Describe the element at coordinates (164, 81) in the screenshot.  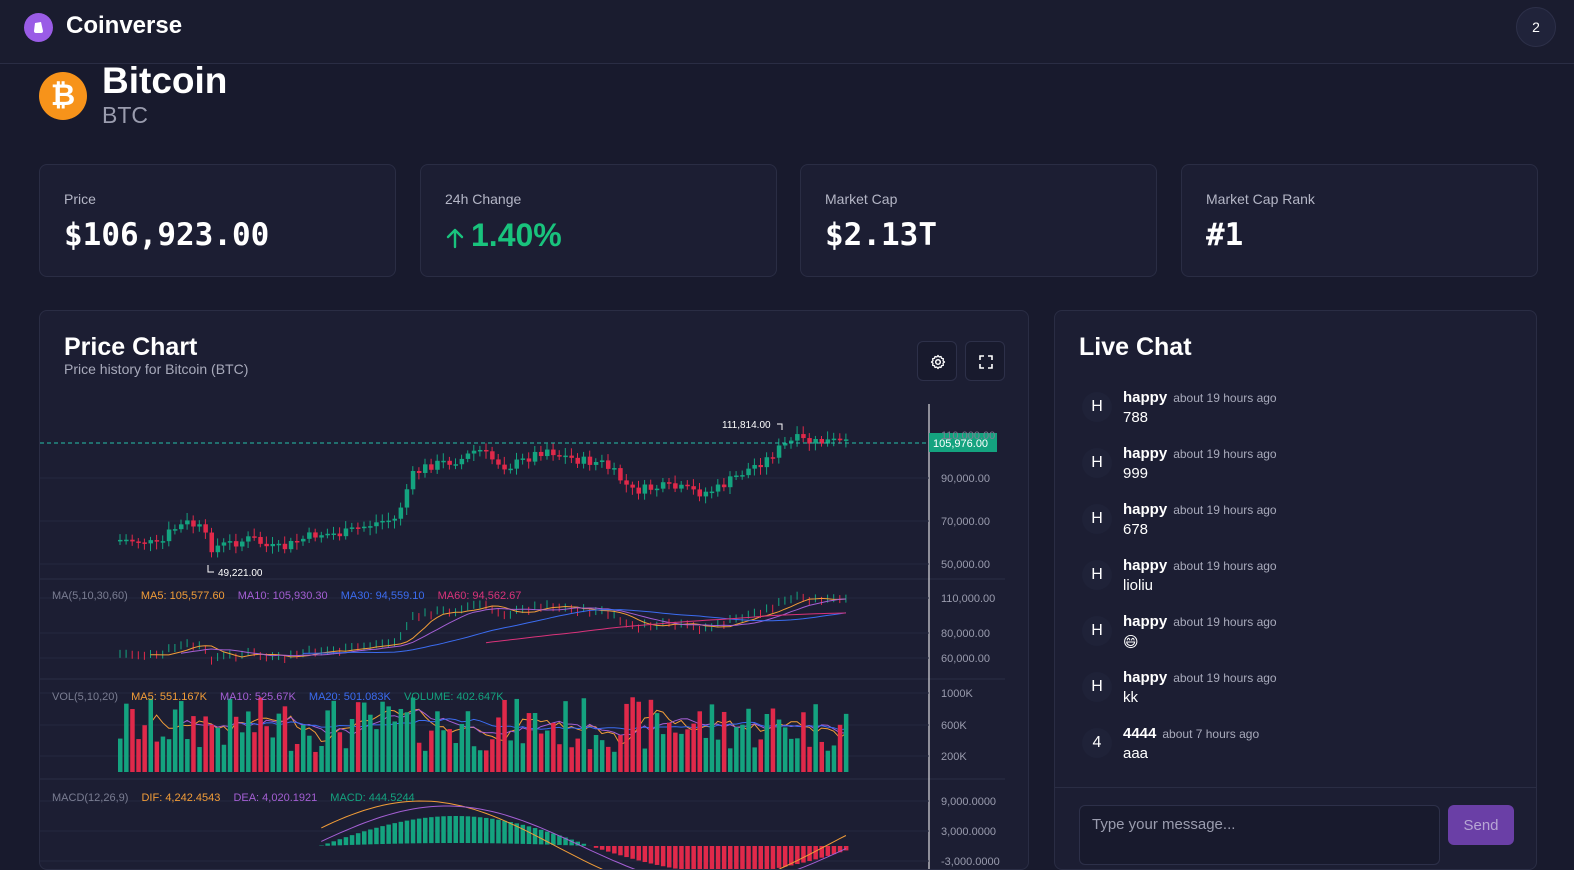
I see `coin-name: Bitcoin` at that location.